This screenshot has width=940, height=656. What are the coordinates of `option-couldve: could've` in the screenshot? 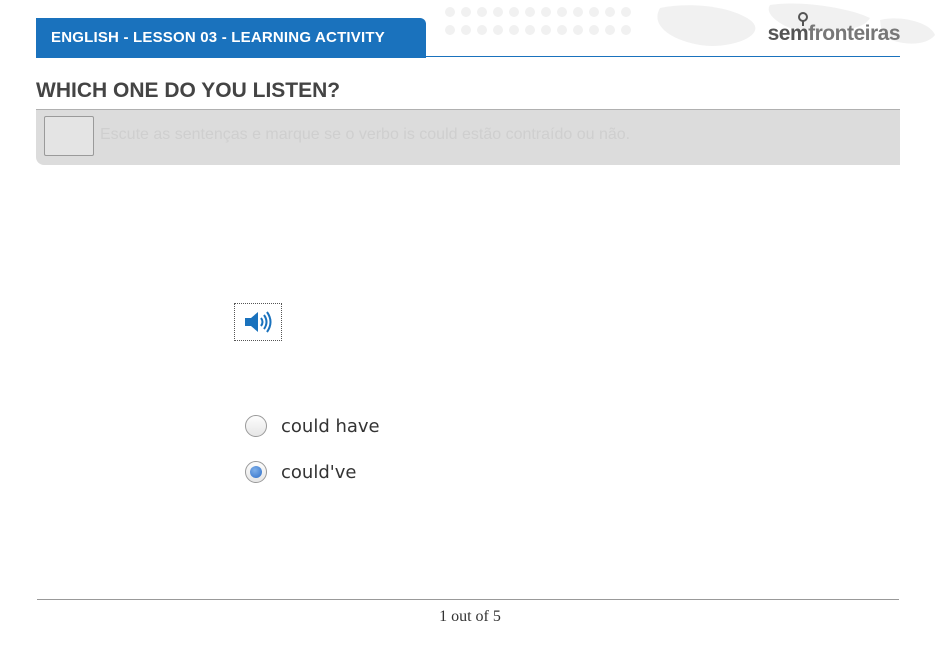 It's located at (312, 472).